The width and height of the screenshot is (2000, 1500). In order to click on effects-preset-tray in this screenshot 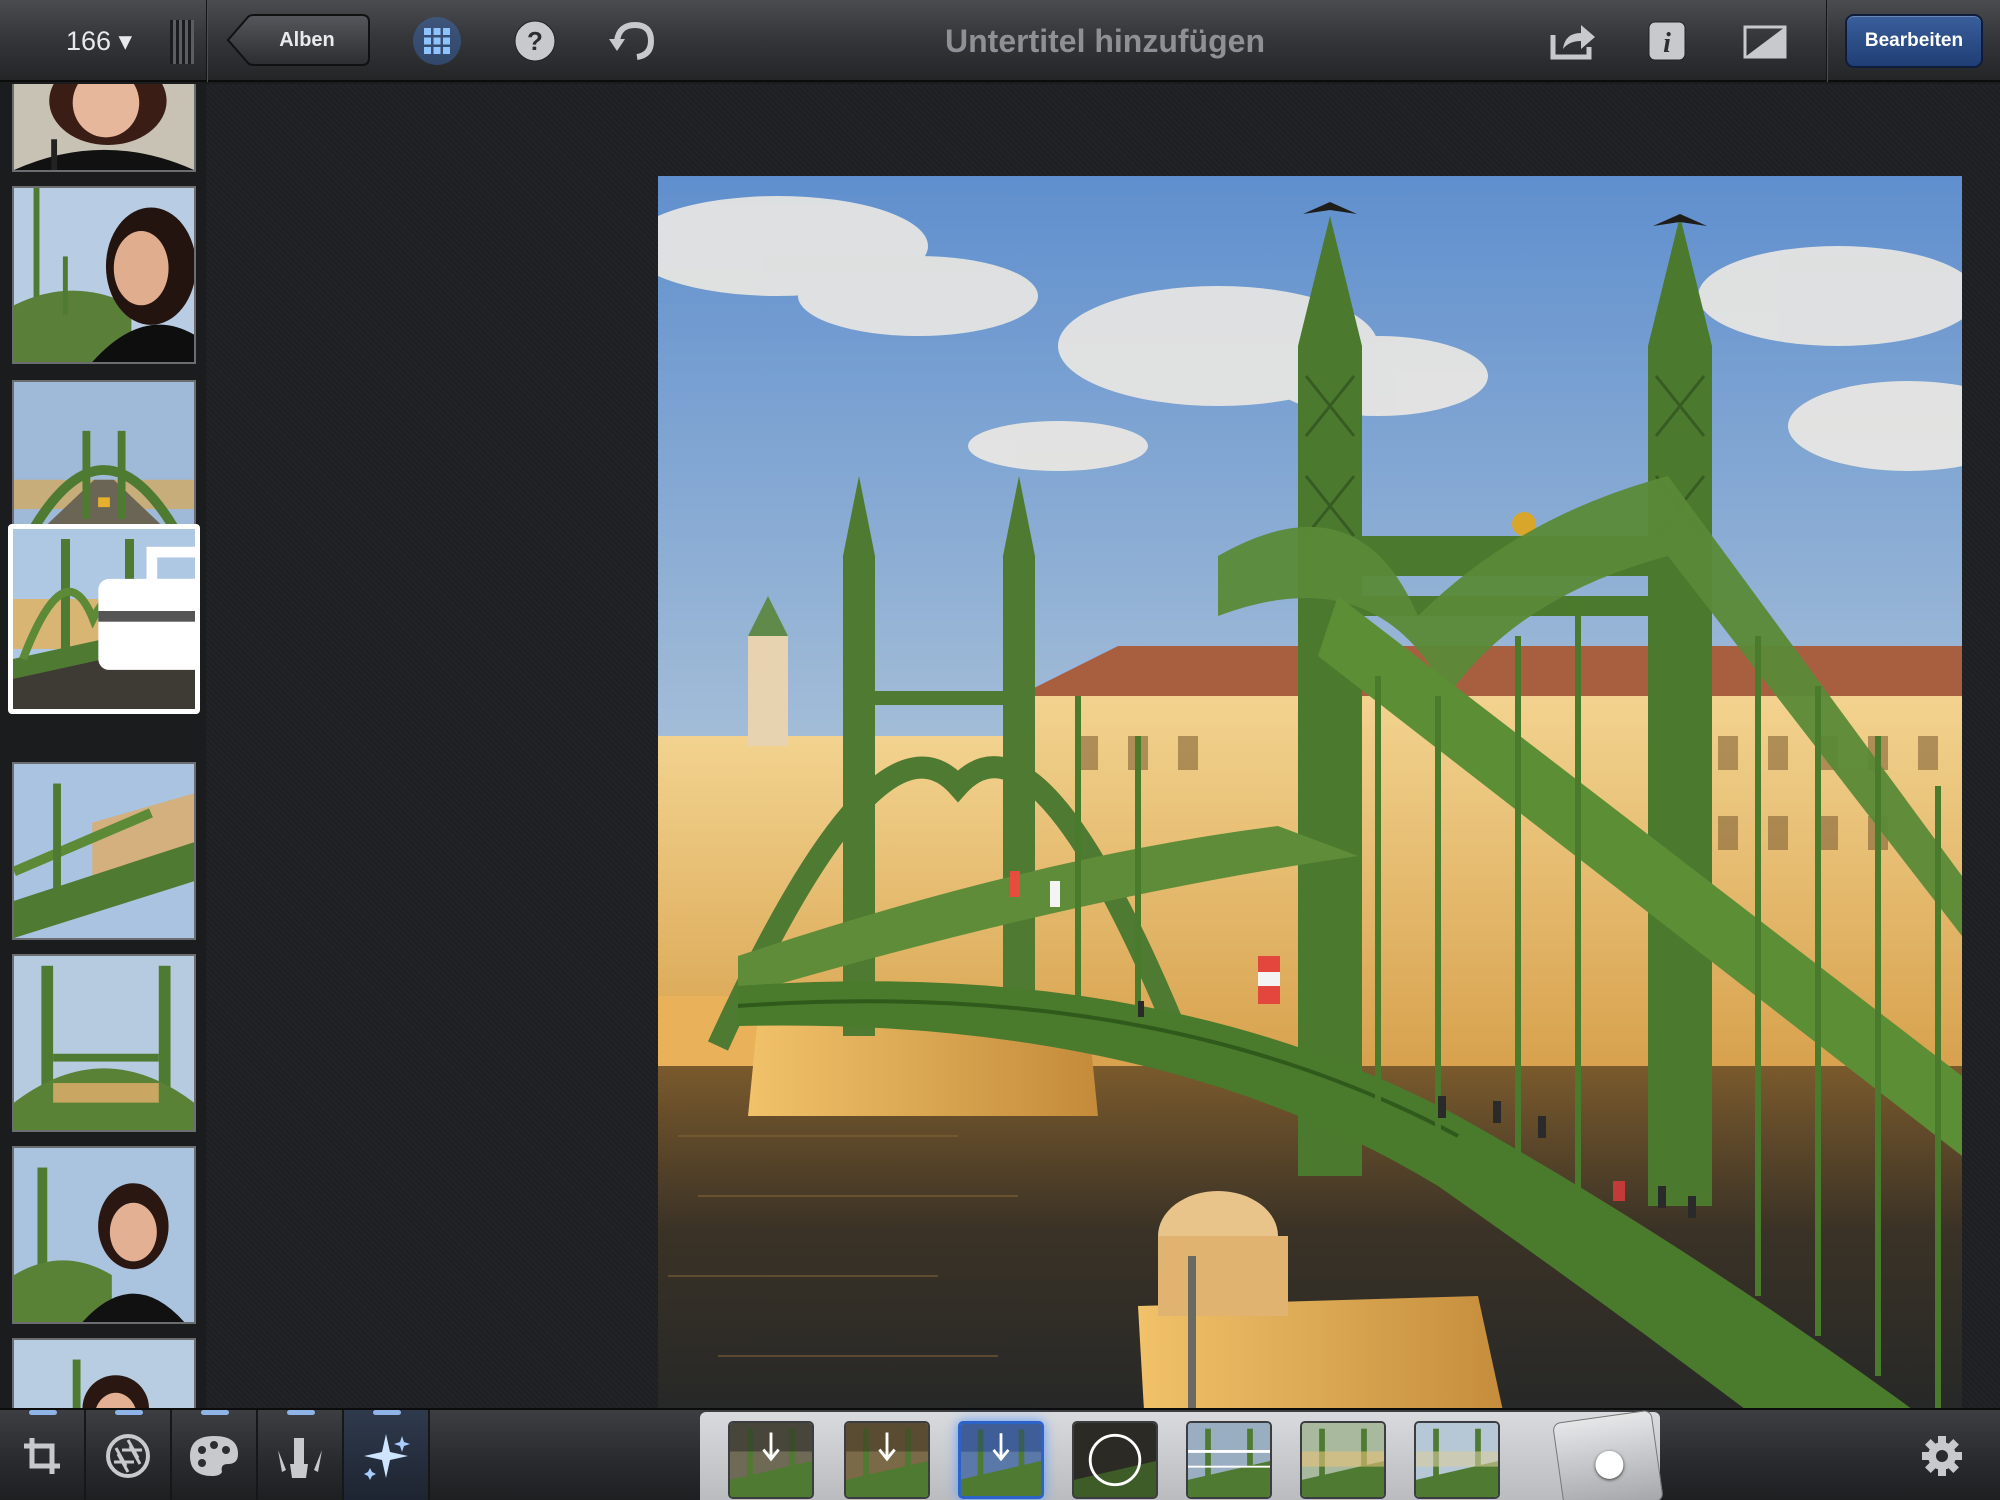, I will do `click(1180, 1456)`.